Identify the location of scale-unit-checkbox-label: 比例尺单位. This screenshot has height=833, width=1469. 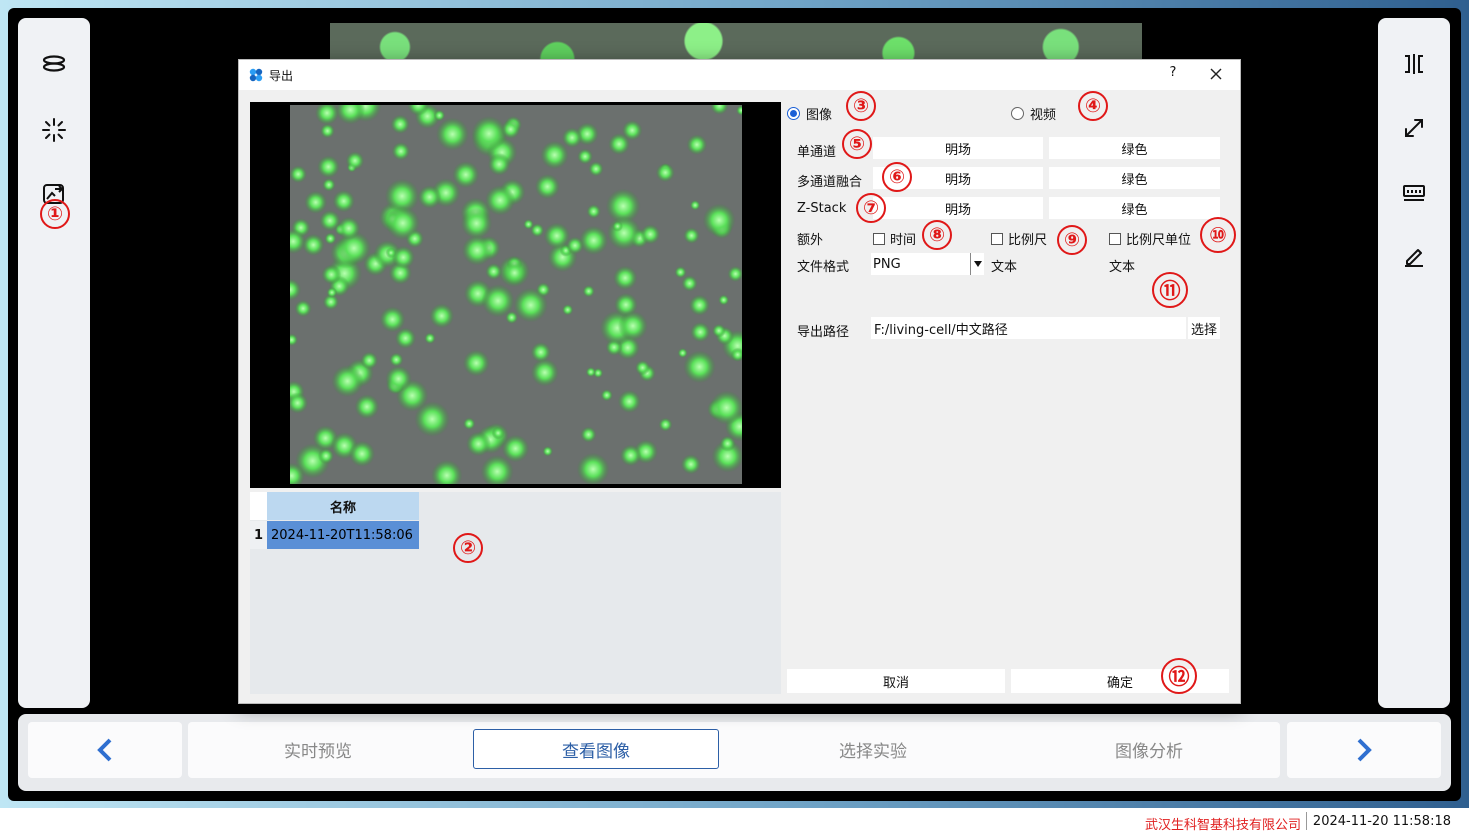
(1159, 240).